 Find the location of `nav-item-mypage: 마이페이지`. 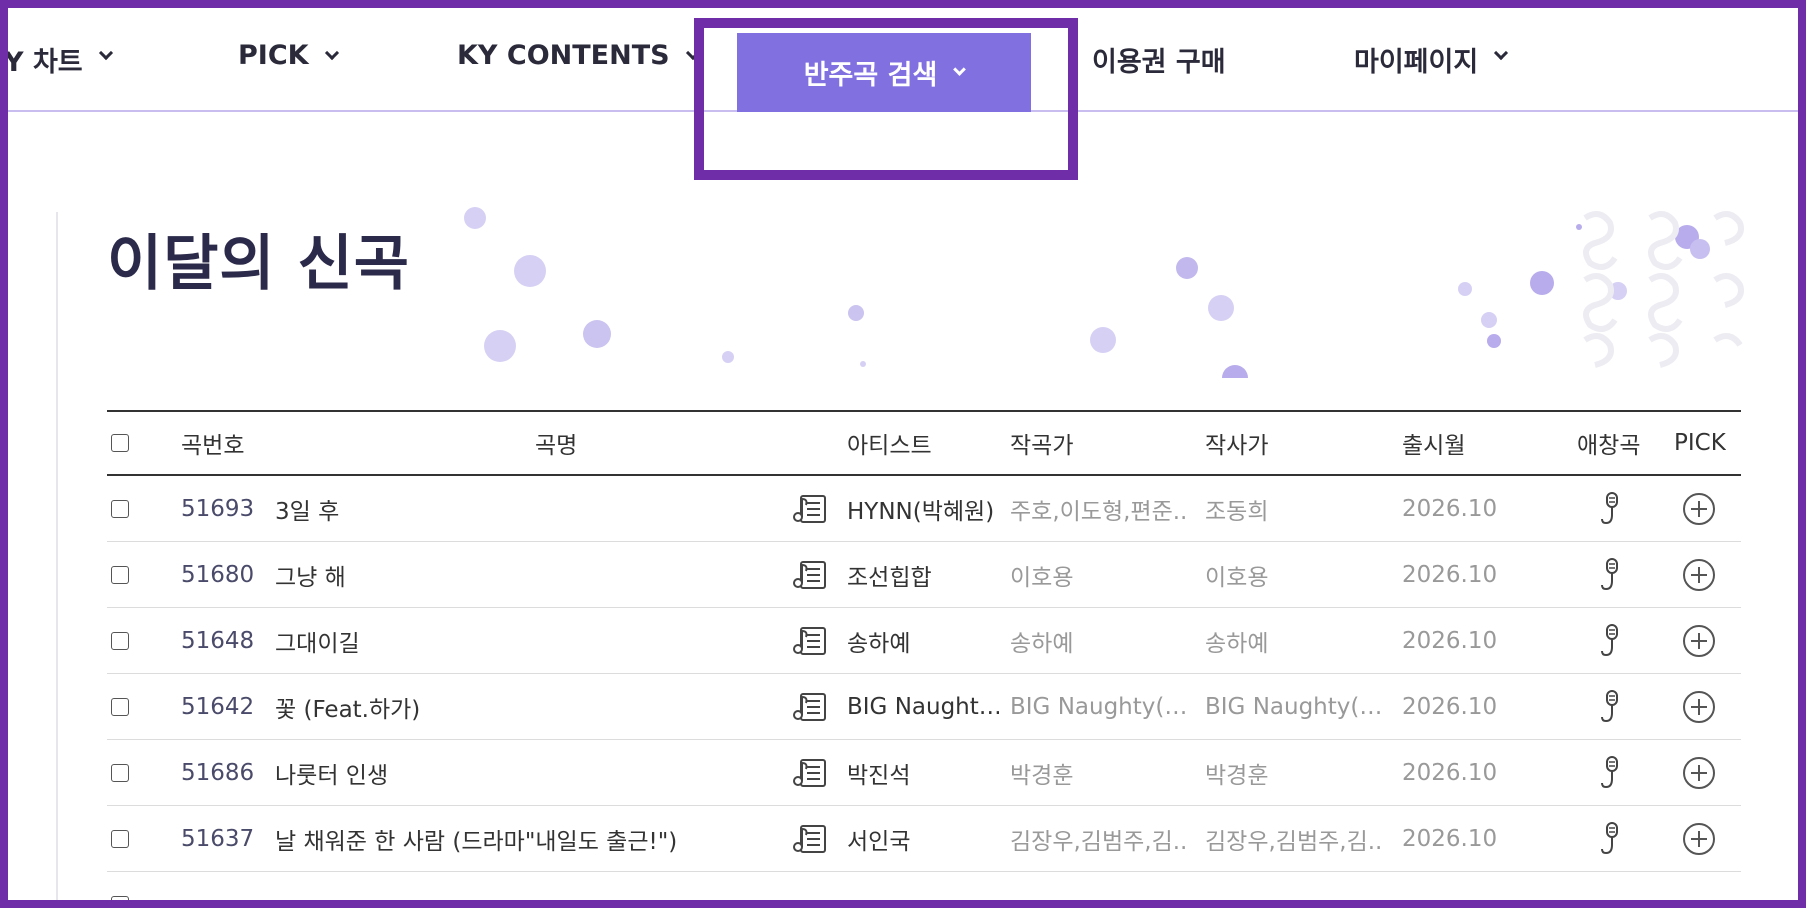

nav-item-mypage: 마이페이지 is located at coordinates (1431, 80).